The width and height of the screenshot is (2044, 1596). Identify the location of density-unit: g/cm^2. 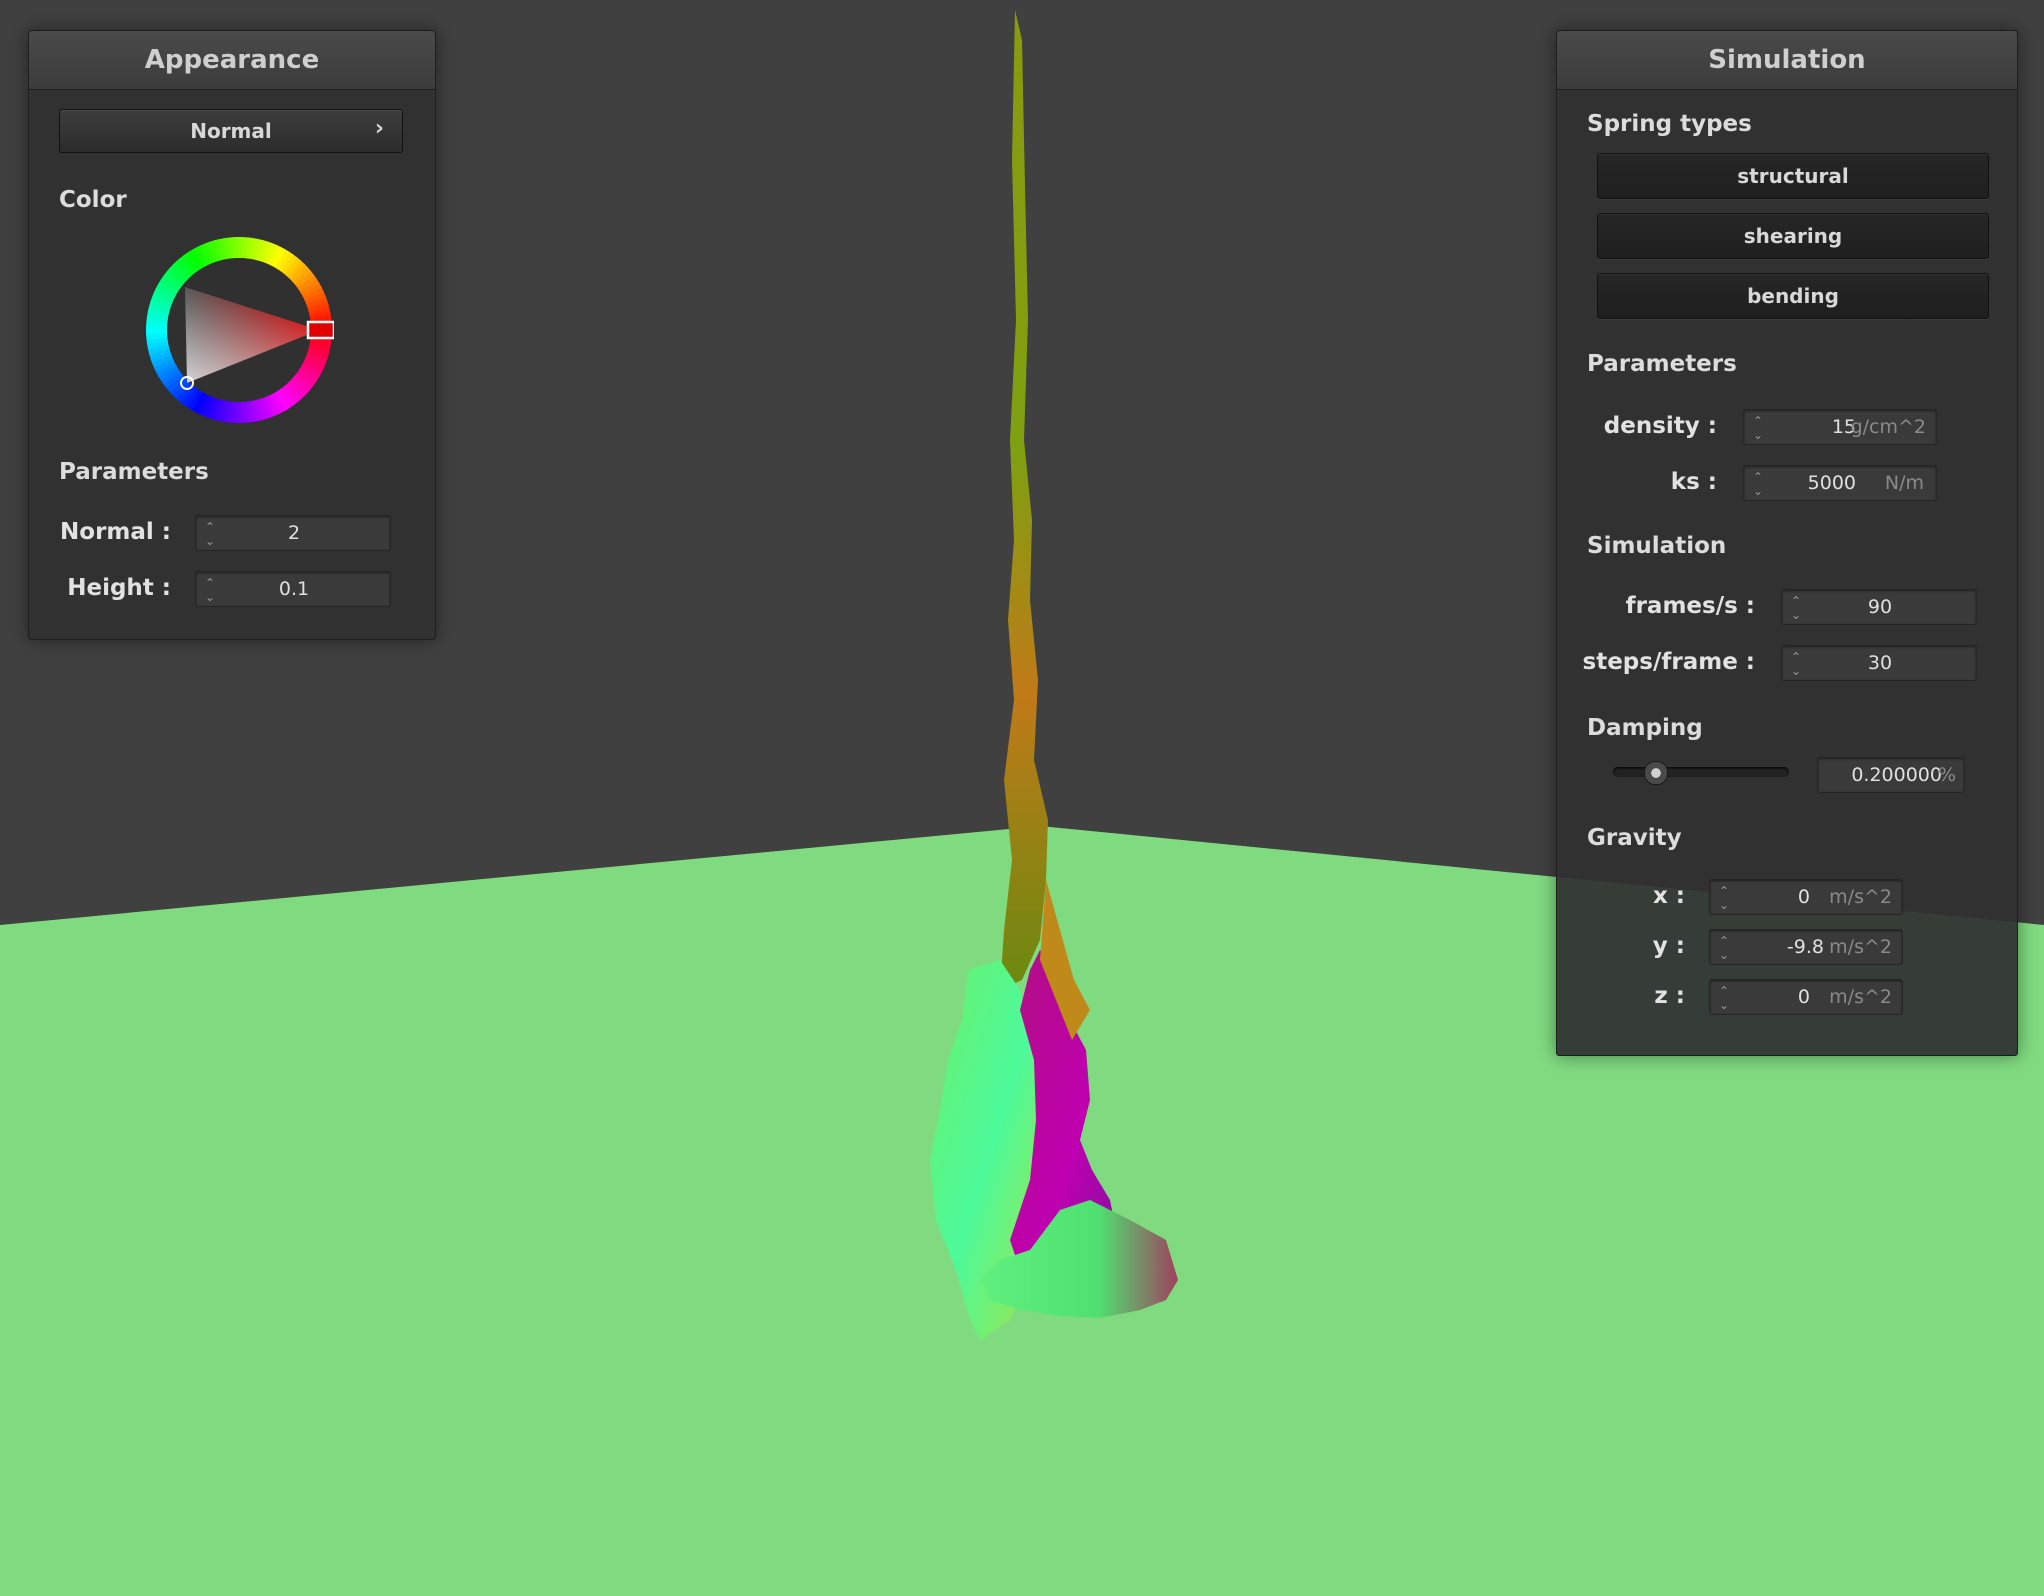
(1888, 427).